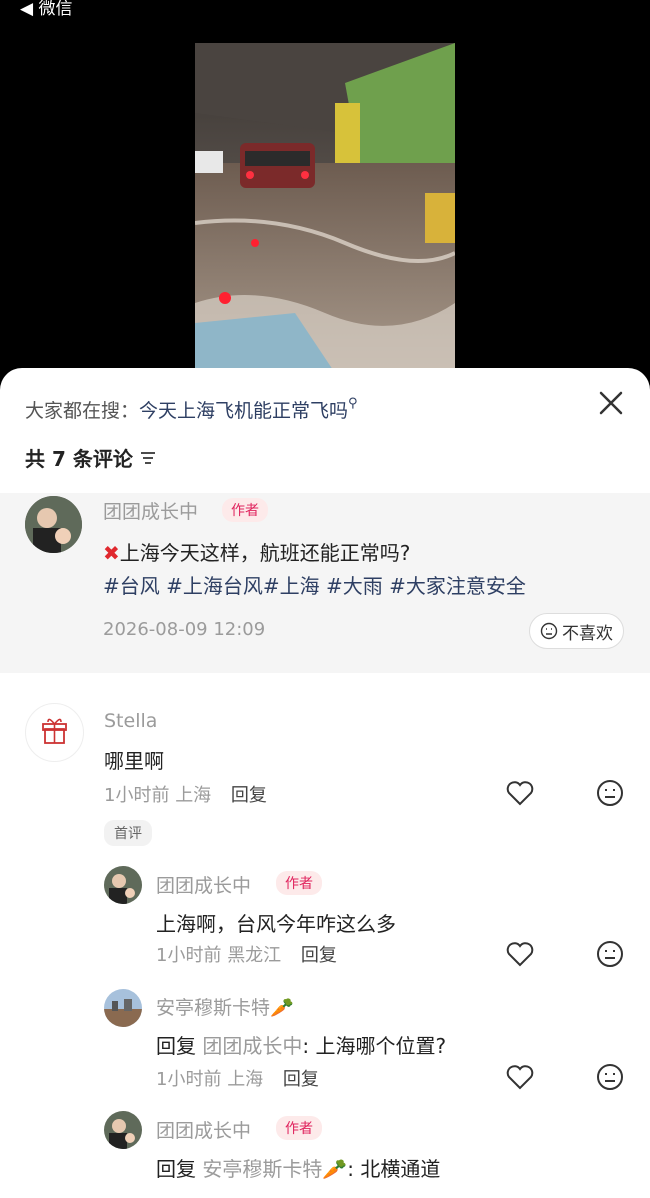  I want to click on comment-location: 上海, so click(193, 795).